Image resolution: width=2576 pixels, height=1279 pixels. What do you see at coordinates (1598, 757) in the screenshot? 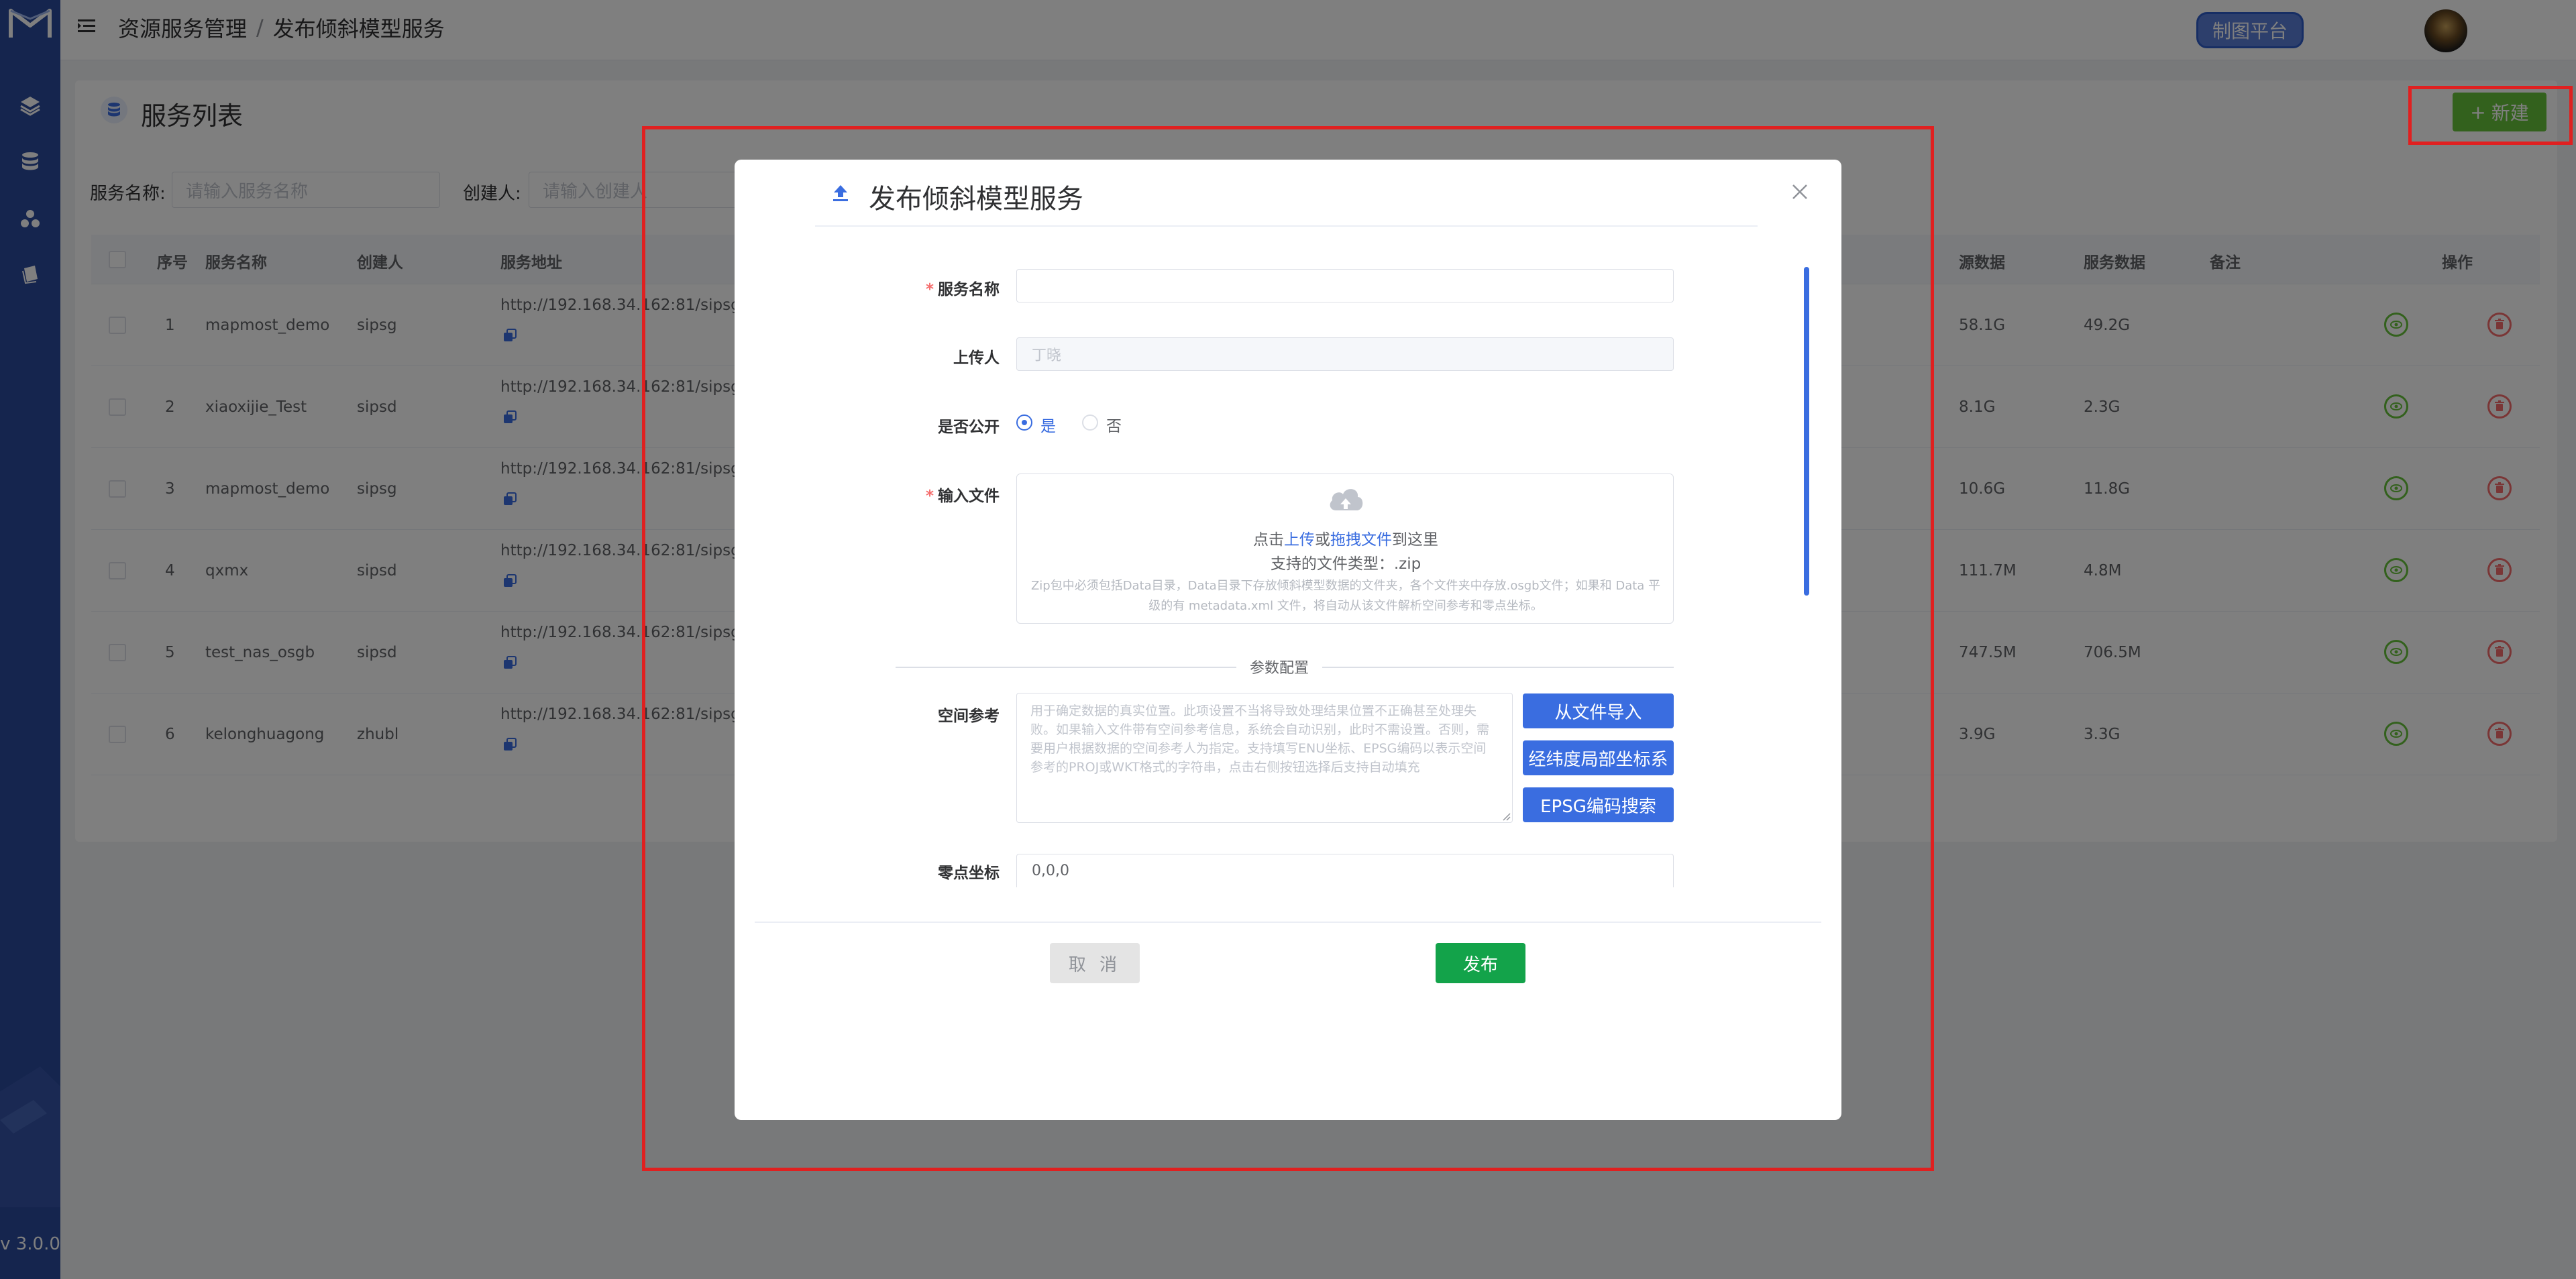
I see `latlon-local-crs-button: 经纬度局部坐标系` at bounding box center [1598, 757].